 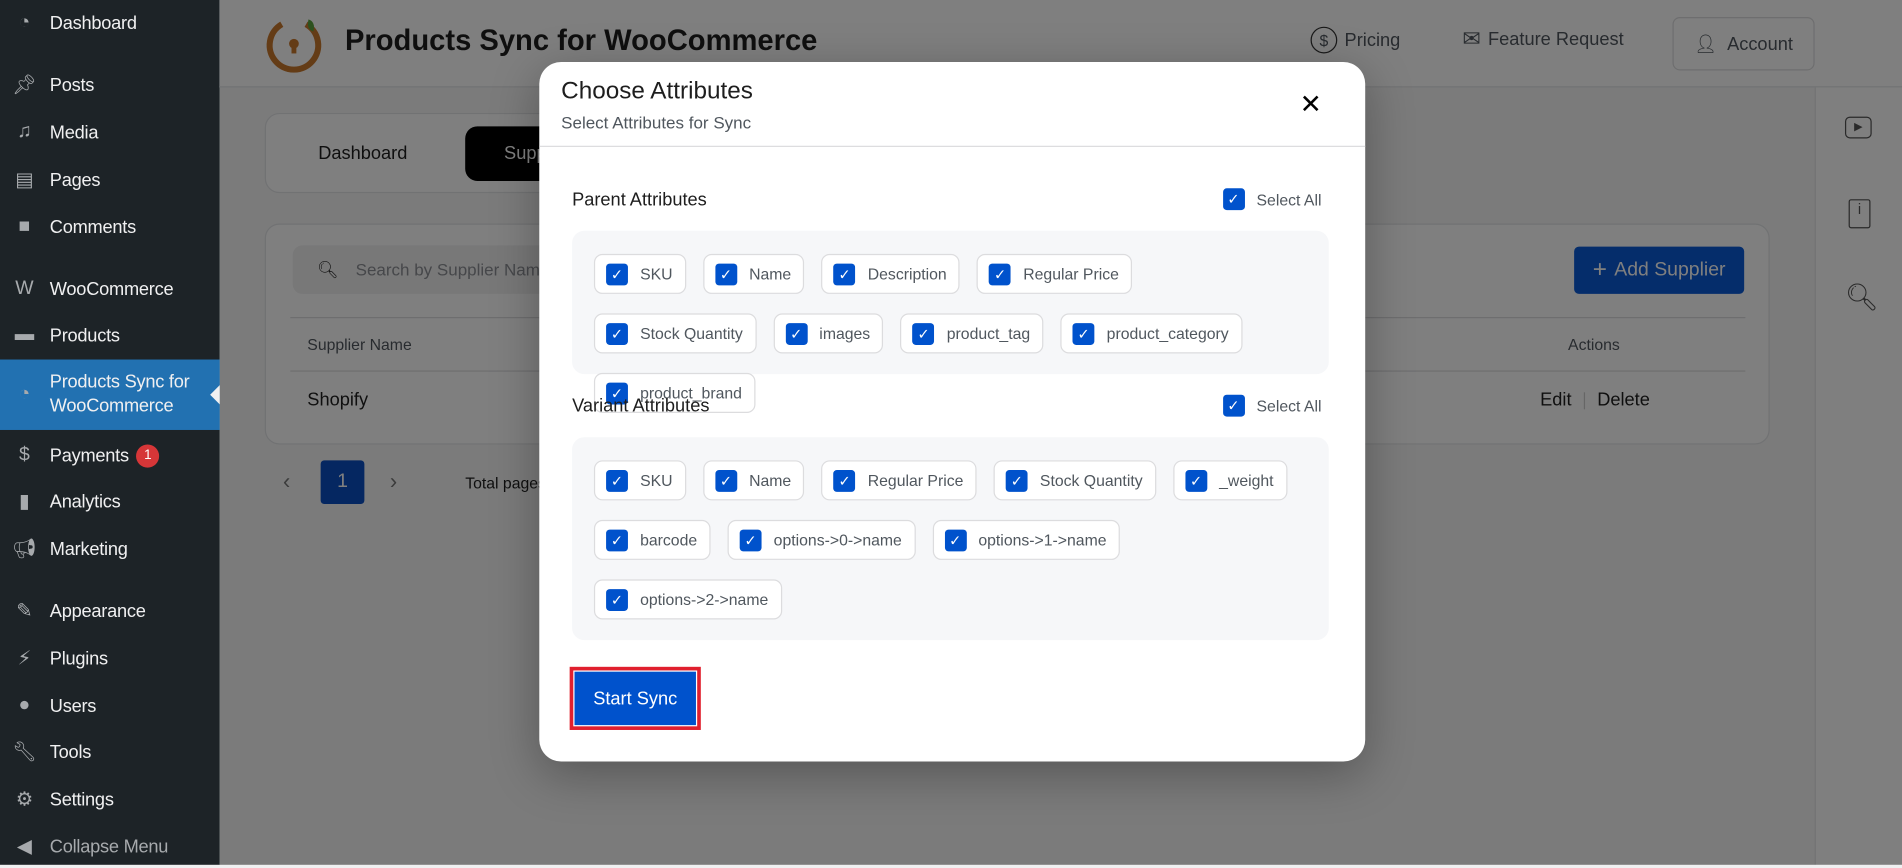 I want to click on attribute-chip: ✓ barcode, so click(x=652, y=539).